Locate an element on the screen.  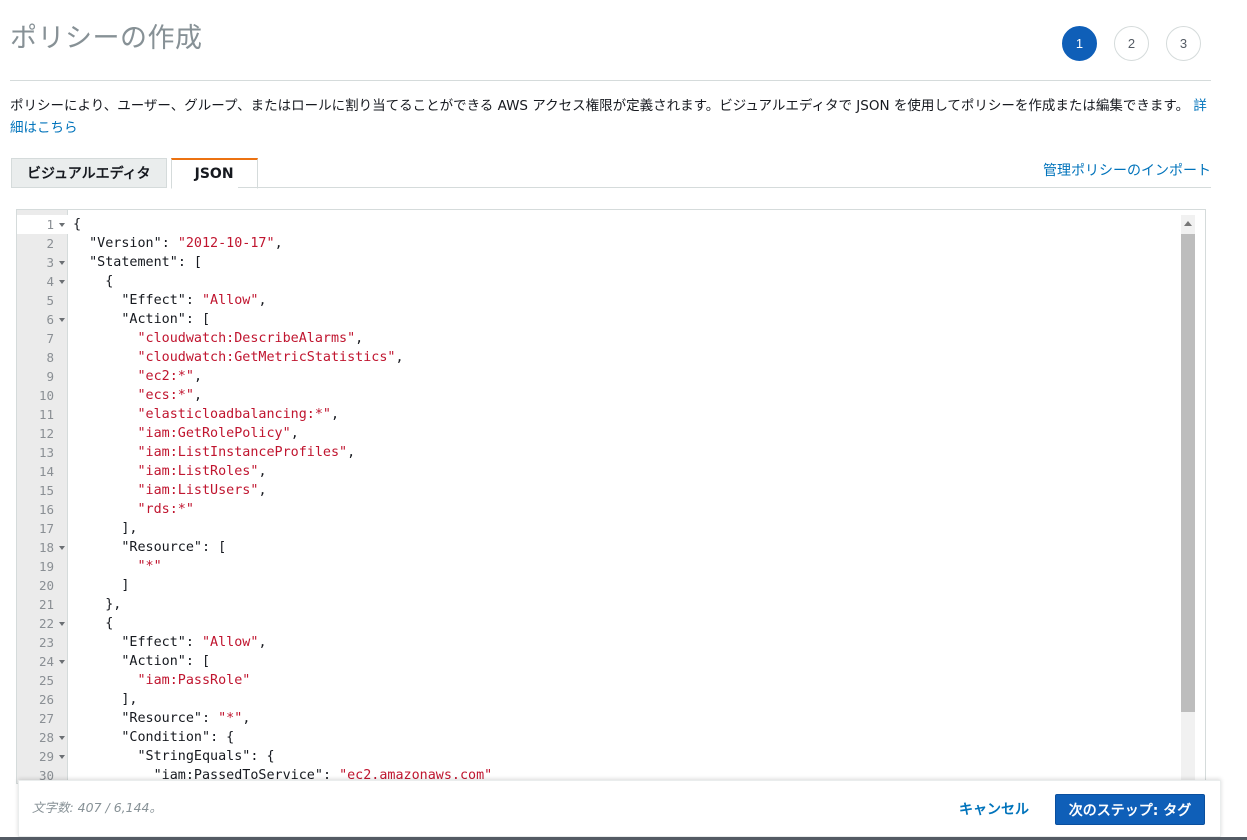
code-line: 24 "Action": [ is located at coordinates (597, 661).